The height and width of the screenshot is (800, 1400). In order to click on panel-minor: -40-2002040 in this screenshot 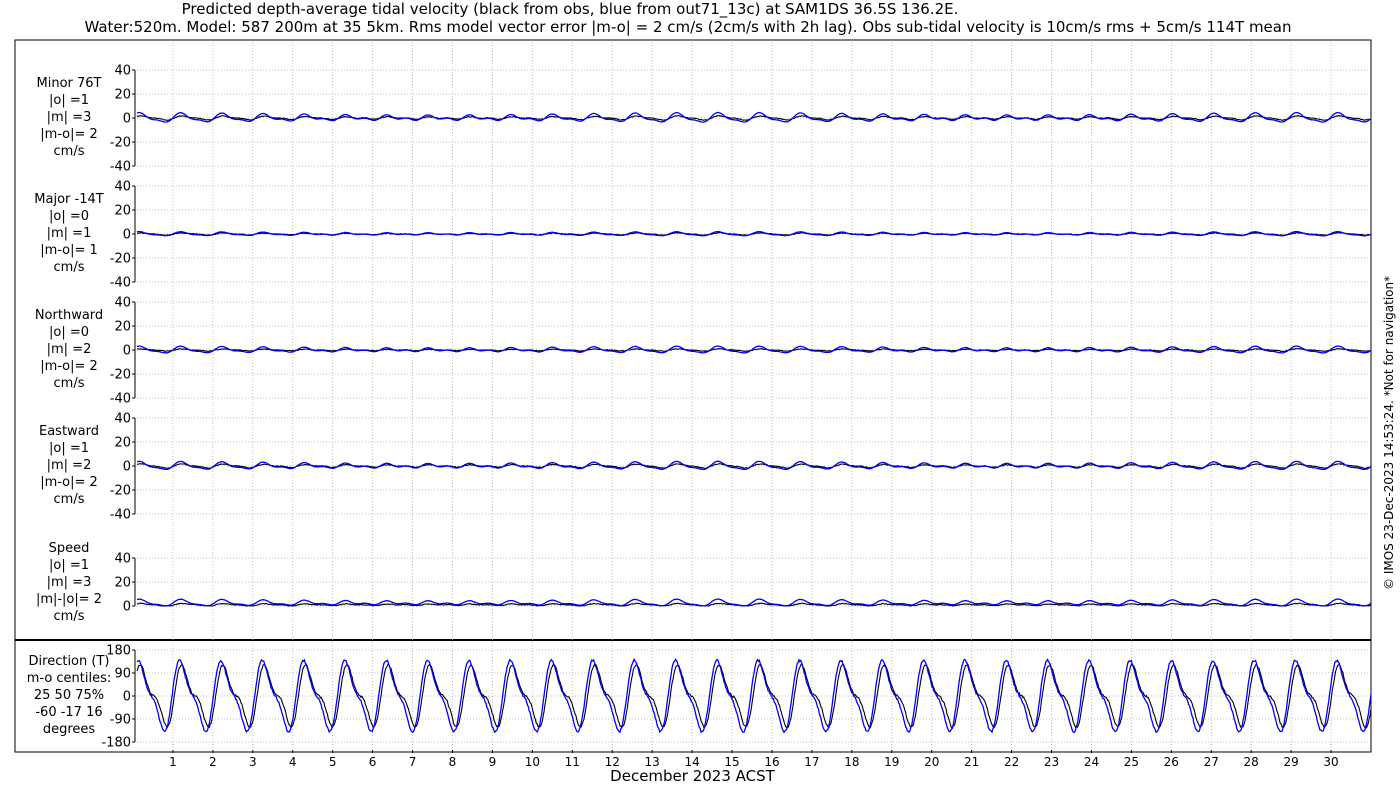, I will do `click(741, 119)`.